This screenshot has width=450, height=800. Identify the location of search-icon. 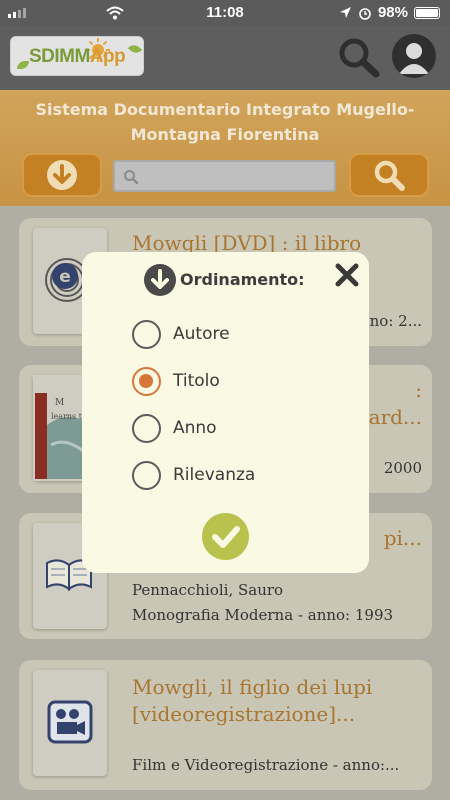
(131, 177).